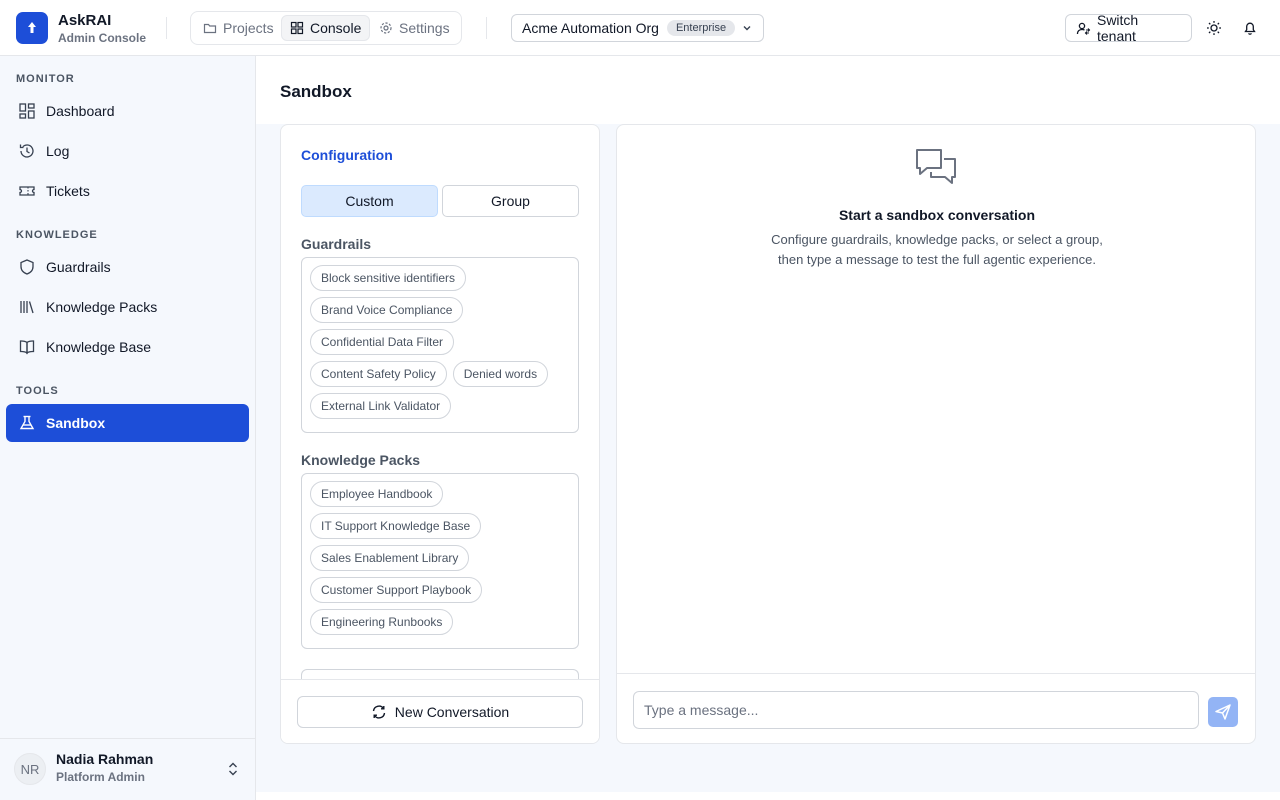 Image resolution: width=1280 pixels, height=800 pixels. Describe the element at coordinates (382, 342) in the screenshot. I see `guardrail-chip: Confidential Data Filter` at that location.